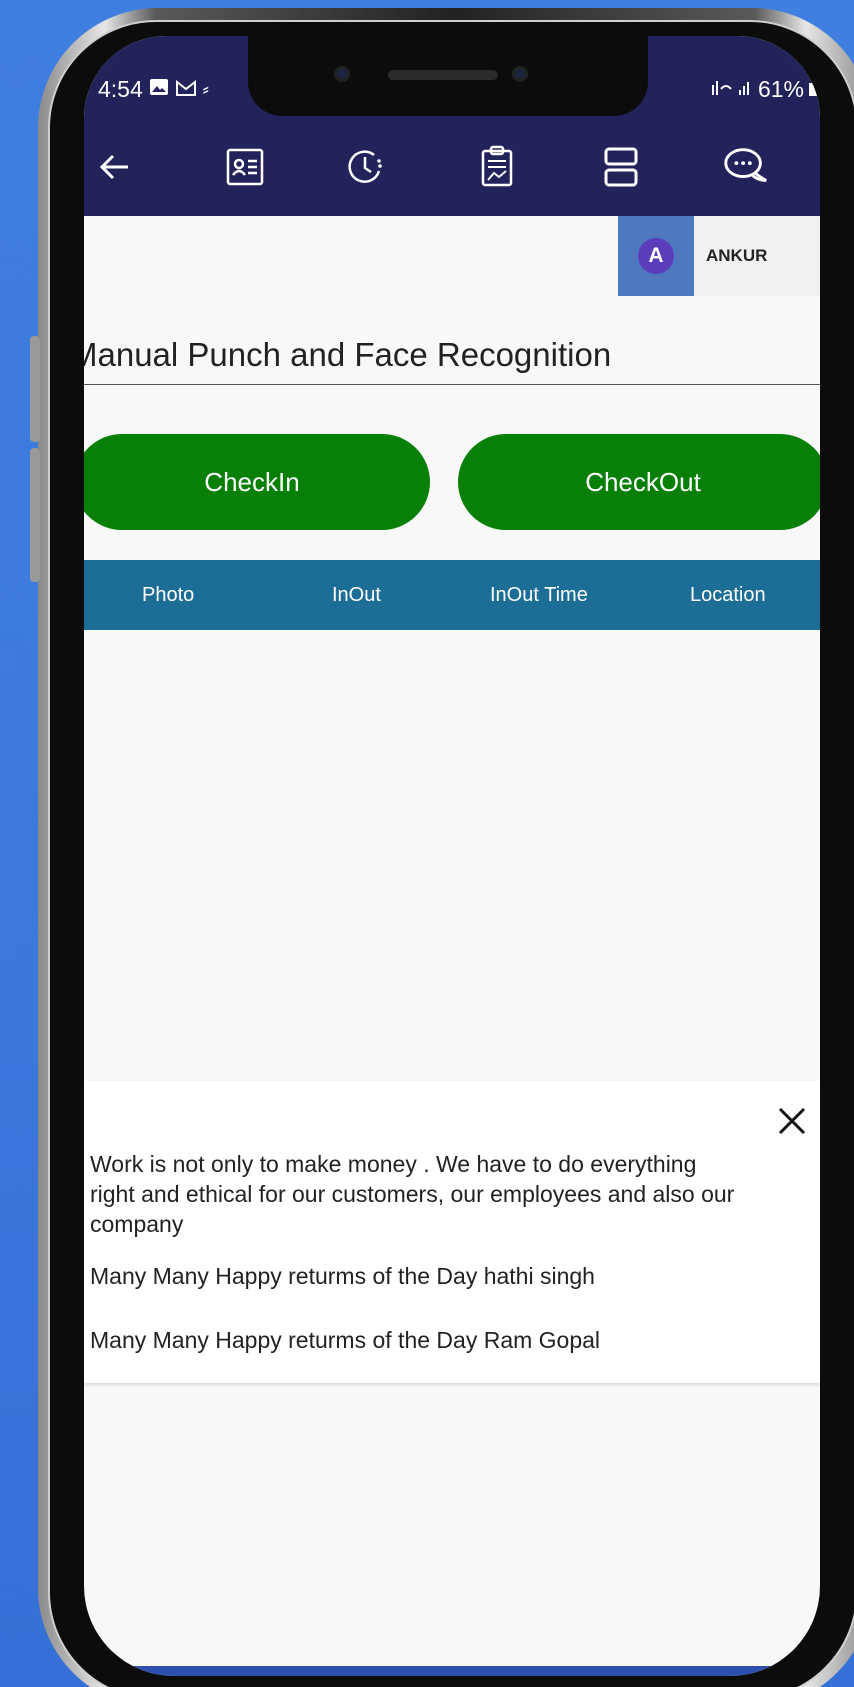 This screenshot has width=854, height=1687. I want to click on front-camera-icon, so click(520, 74).